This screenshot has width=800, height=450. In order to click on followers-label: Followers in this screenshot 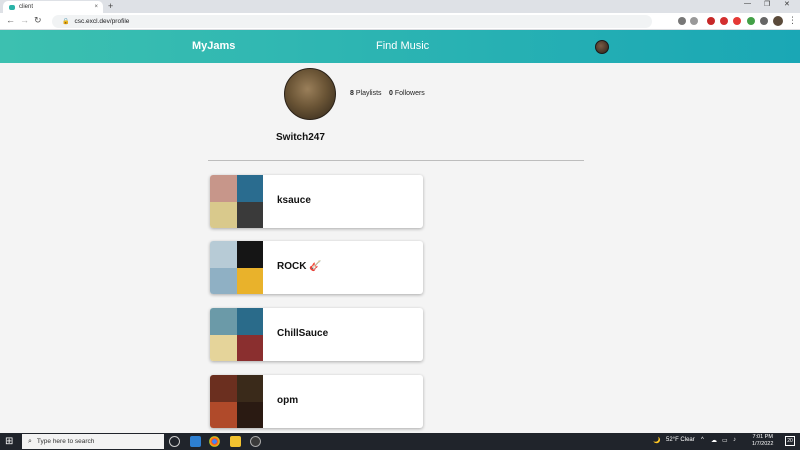, I will do `click(409, 93)`.